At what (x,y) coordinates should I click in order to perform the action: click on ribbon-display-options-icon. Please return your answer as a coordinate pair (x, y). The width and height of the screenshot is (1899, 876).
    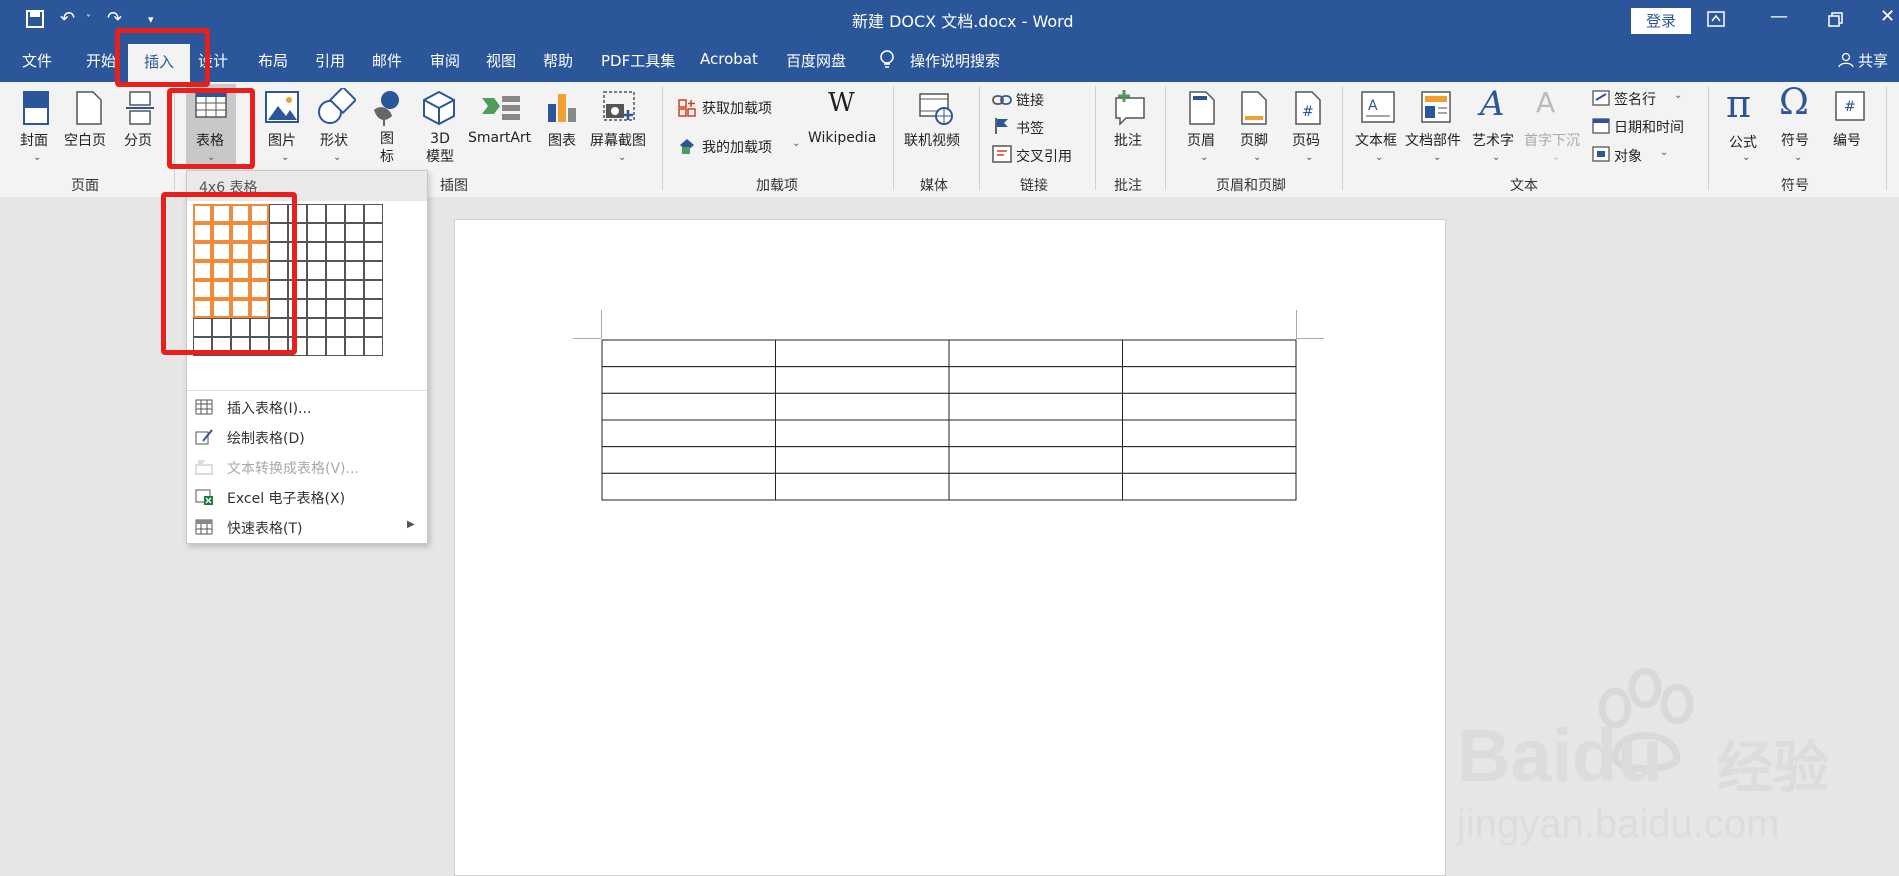
    Looking at the image, I should click on (1716, 19).